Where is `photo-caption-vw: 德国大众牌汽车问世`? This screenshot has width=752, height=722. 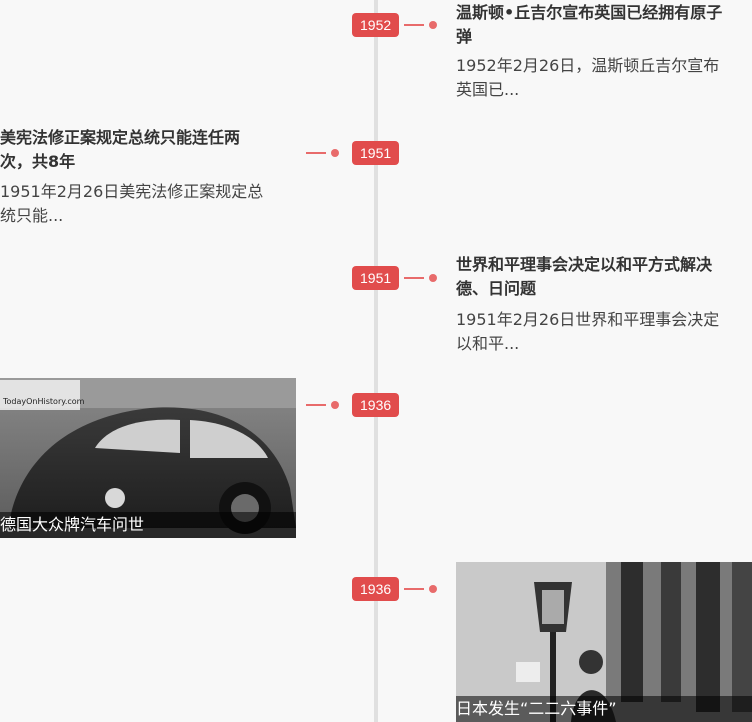
photo-caption-vw: 德国大众牌汽车问世 is located at coordinates (148, 525).